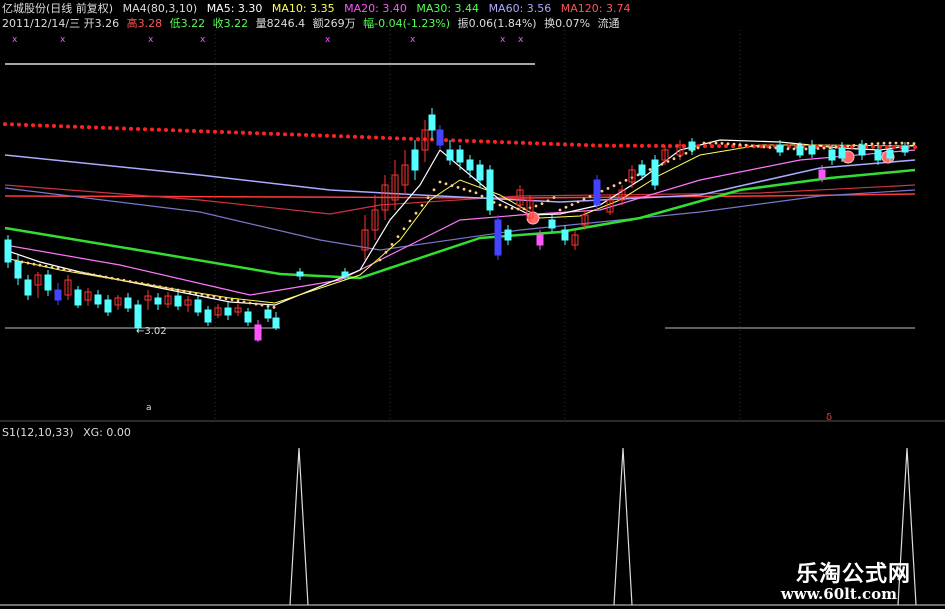 Image resolution: width=945 pixels, height=609 pixels. Describe the element at coordinates (853, 574) in the screenshot. I see `watermark-title: 乐淘公式网` at that location.